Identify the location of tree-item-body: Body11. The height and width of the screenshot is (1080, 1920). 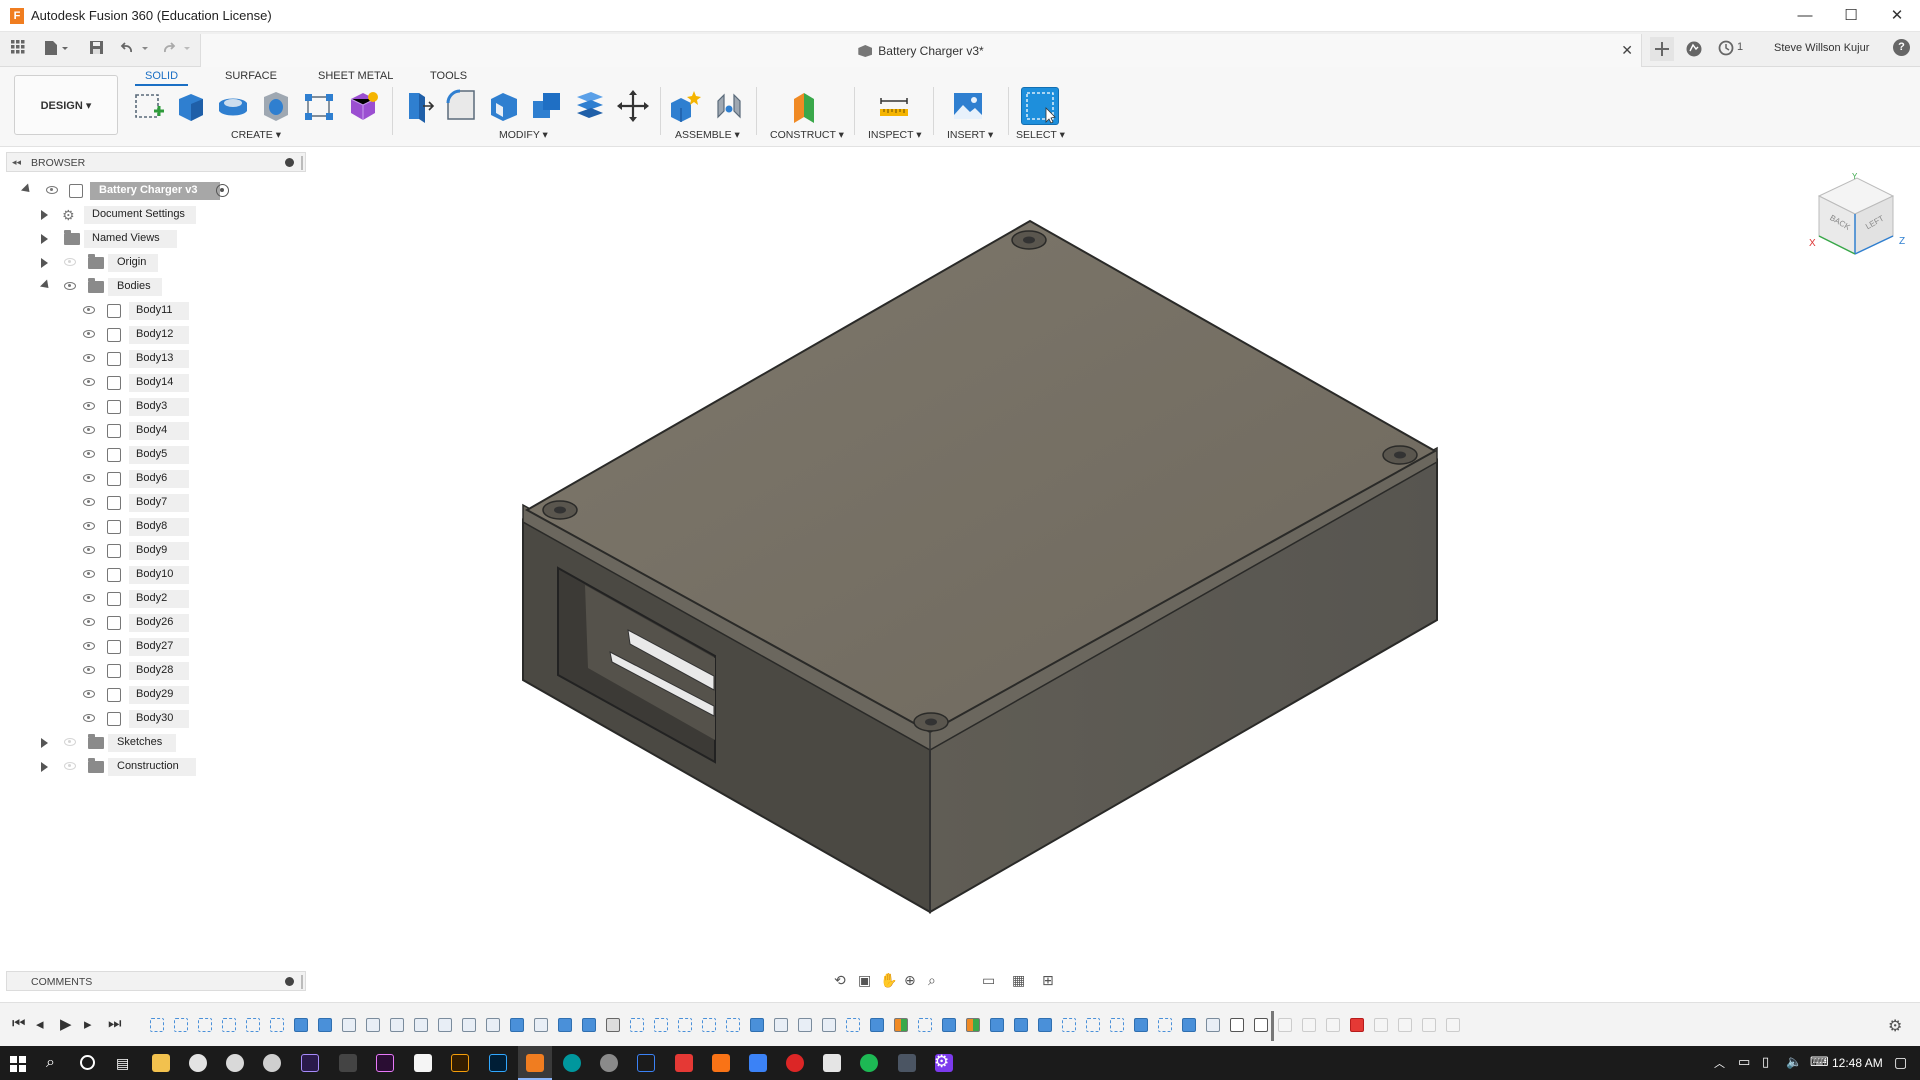
(156, 311).